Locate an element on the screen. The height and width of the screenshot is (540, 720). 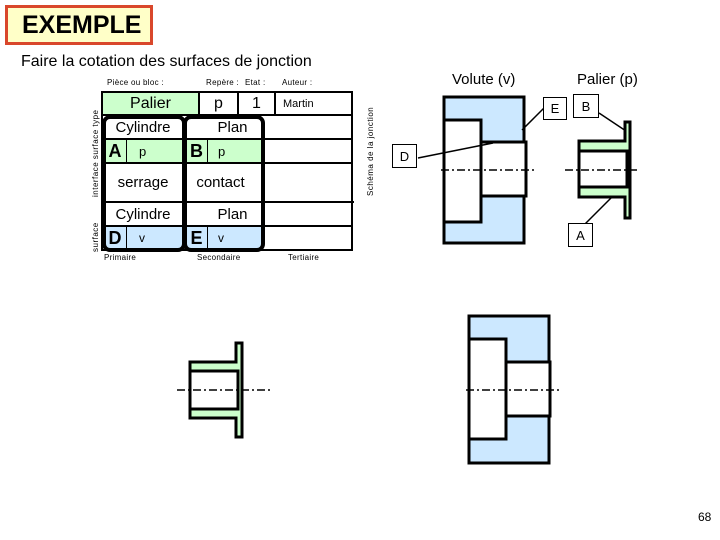
volute-top-drawing is located at coordinates (488, 170).